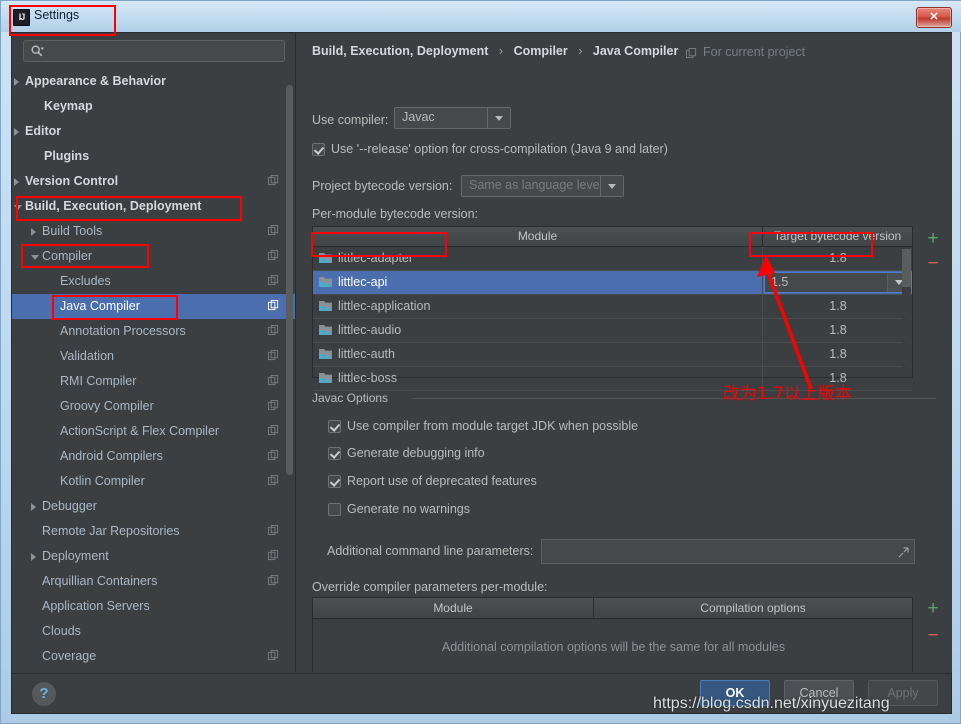 Image resolution: width=961 pixels, height=724 pixels. I want to click on sidebar-item-validation: Validation, so click(153, 356).